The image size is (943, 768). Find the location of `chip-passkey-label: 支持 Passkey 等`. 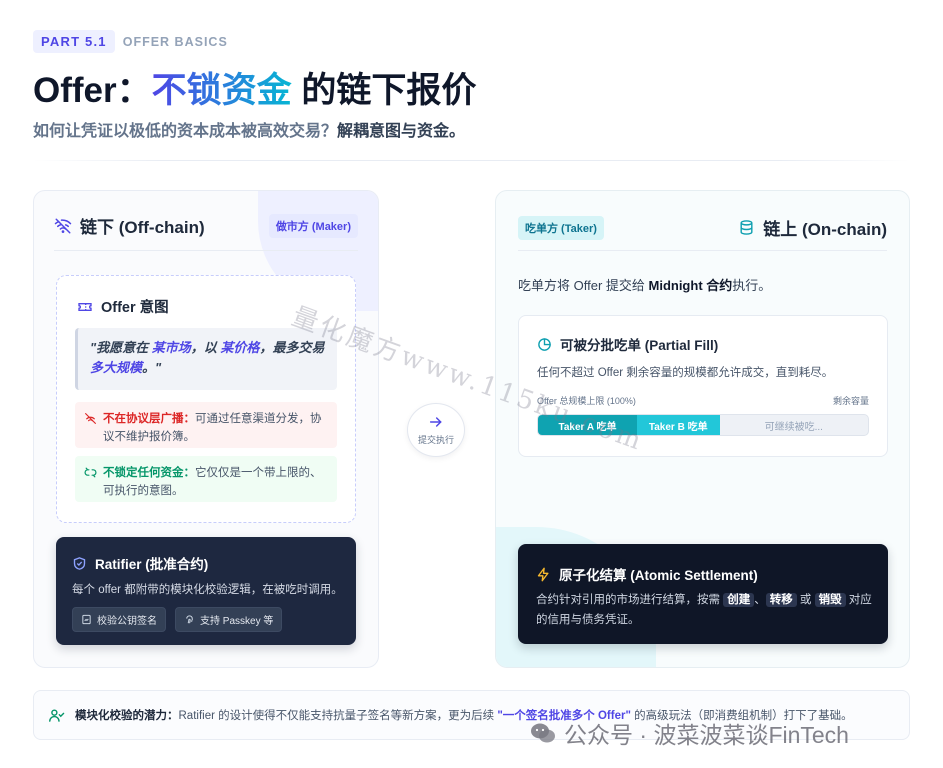

chip-passkey-label: 支持 Passkey 等 is located at coordinates (237, 621).